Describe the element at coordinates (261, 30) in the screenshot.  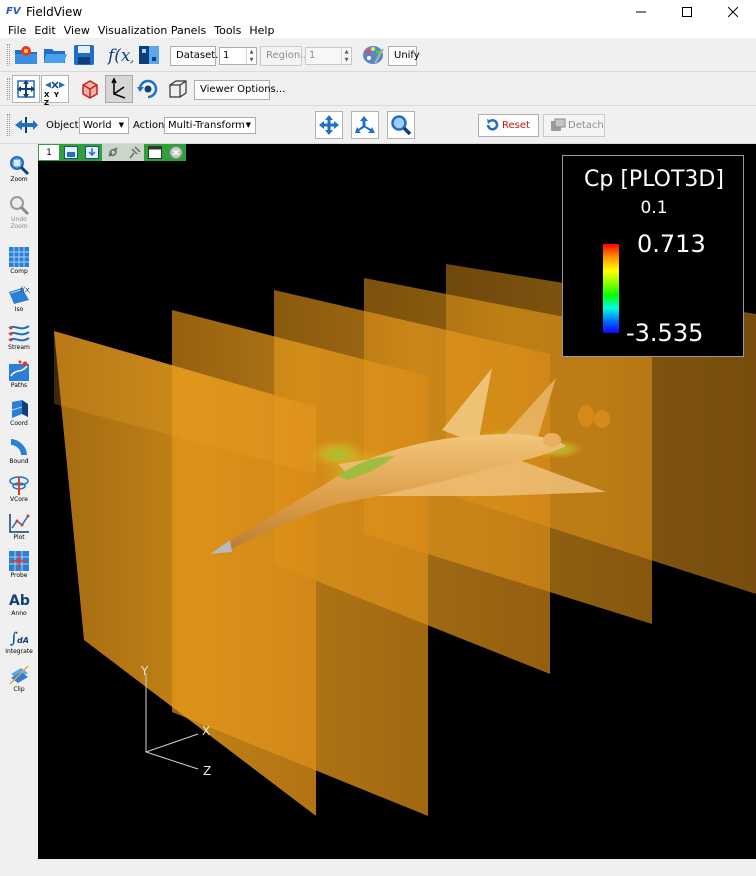
I see `menu-help: Help` at that location.